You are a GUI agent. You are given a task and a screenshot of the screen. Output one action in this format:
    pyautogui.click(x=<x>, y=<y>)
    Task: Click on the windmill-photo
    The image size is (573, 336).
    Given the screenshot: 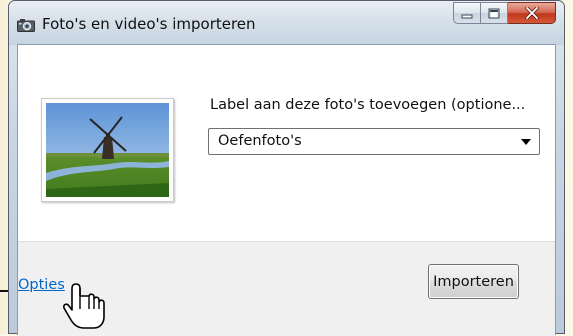 What is the action you would take?
    pyautogui.click(x=107, y=150)
    